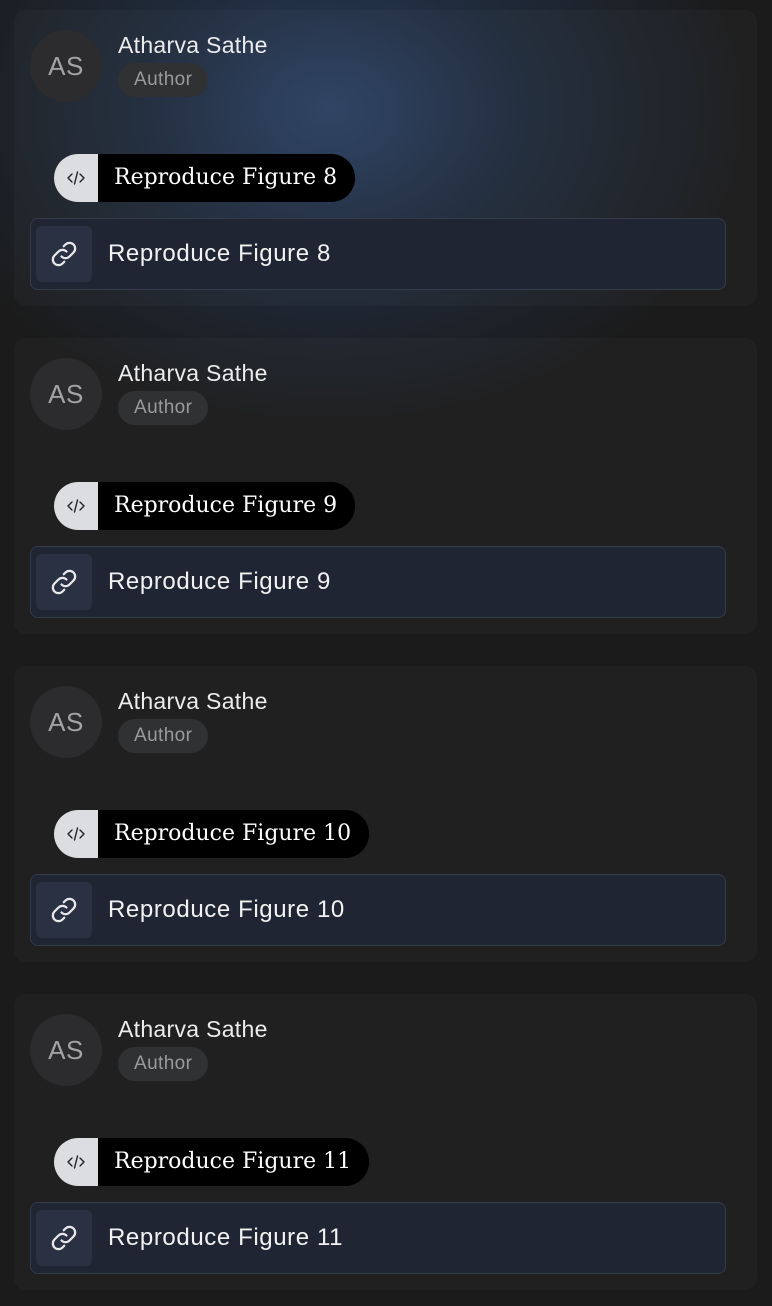 The image size is (772, 1306). Describe the element at coordinates (378, 582) in the screenshot. I see `link-attachment: Reproduce Figure 9` at that location.